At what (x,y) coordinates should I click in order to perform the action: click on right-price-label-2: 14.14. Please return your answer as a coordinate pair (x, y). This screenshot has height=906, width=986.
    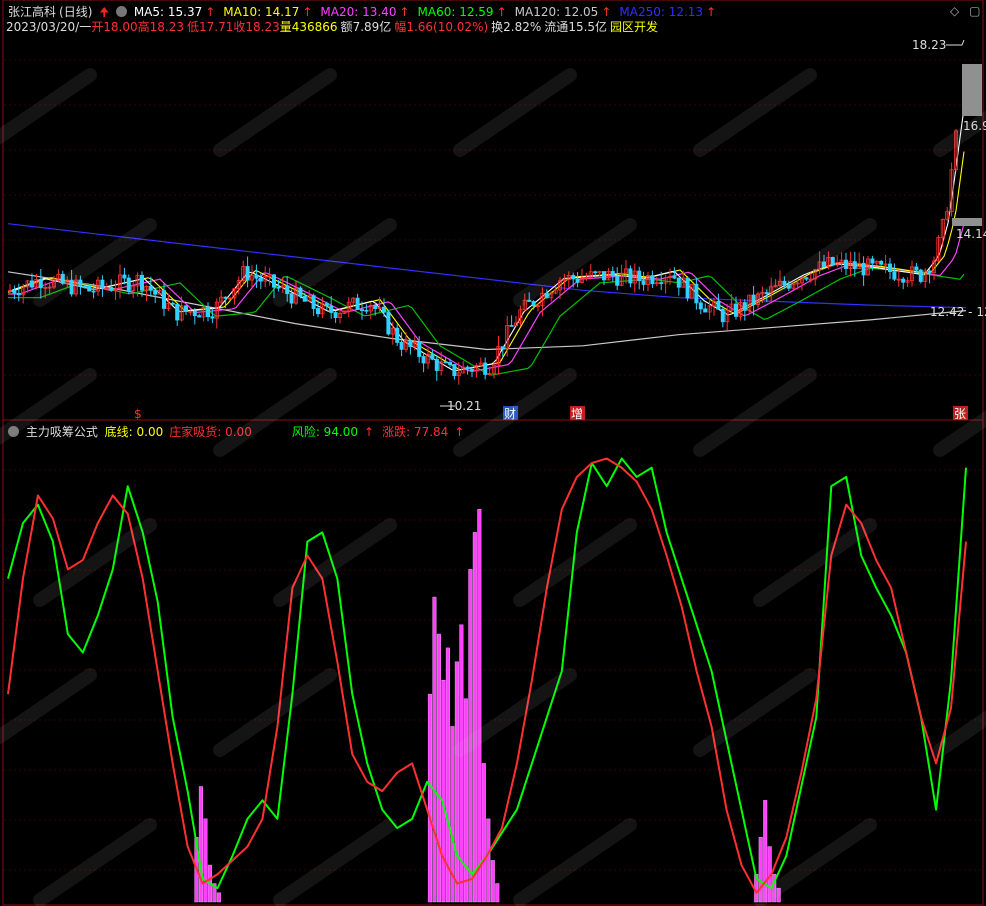
    Looking at the image, I should click on (971, 234).